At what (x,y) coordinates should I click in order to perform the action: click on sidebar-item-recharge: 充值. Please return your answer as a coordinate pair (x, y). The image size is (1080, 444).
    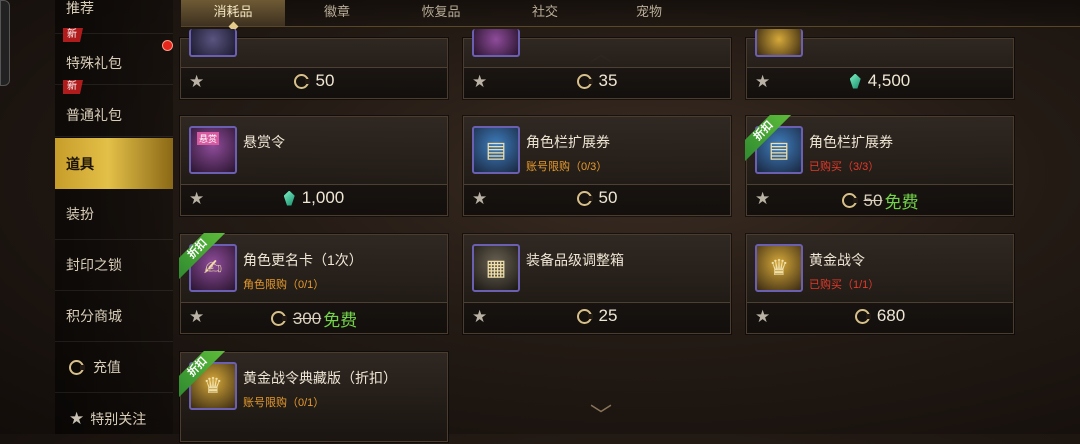
    Looking at the image, I should click on (114, 367).